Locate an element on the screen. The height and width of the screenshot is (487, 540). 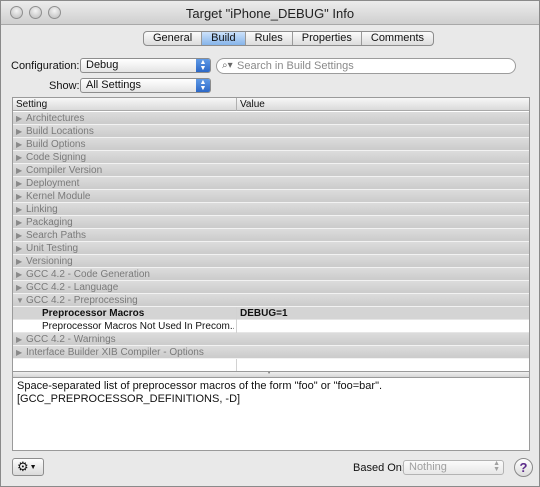
table-header: Setting Value is located at coordinates (271, 104).